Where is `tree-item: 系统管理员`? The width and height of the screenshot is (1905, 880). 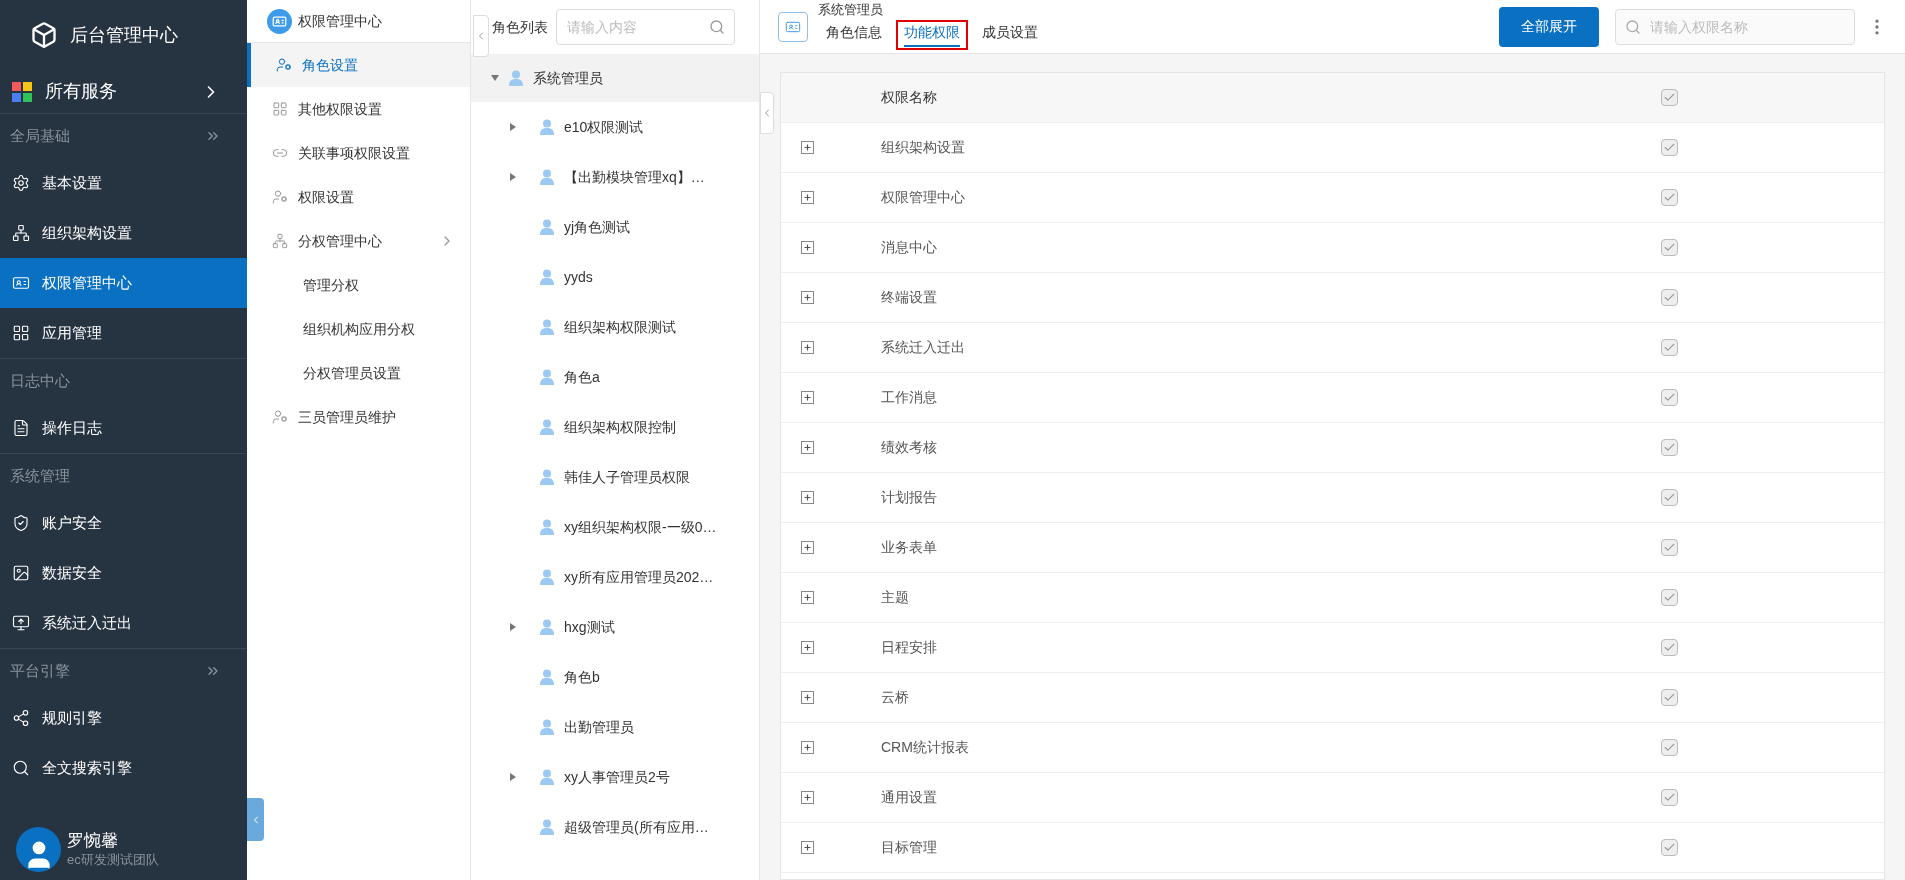 tree-item: 系统管理员 is located at coordinates (615, 78).